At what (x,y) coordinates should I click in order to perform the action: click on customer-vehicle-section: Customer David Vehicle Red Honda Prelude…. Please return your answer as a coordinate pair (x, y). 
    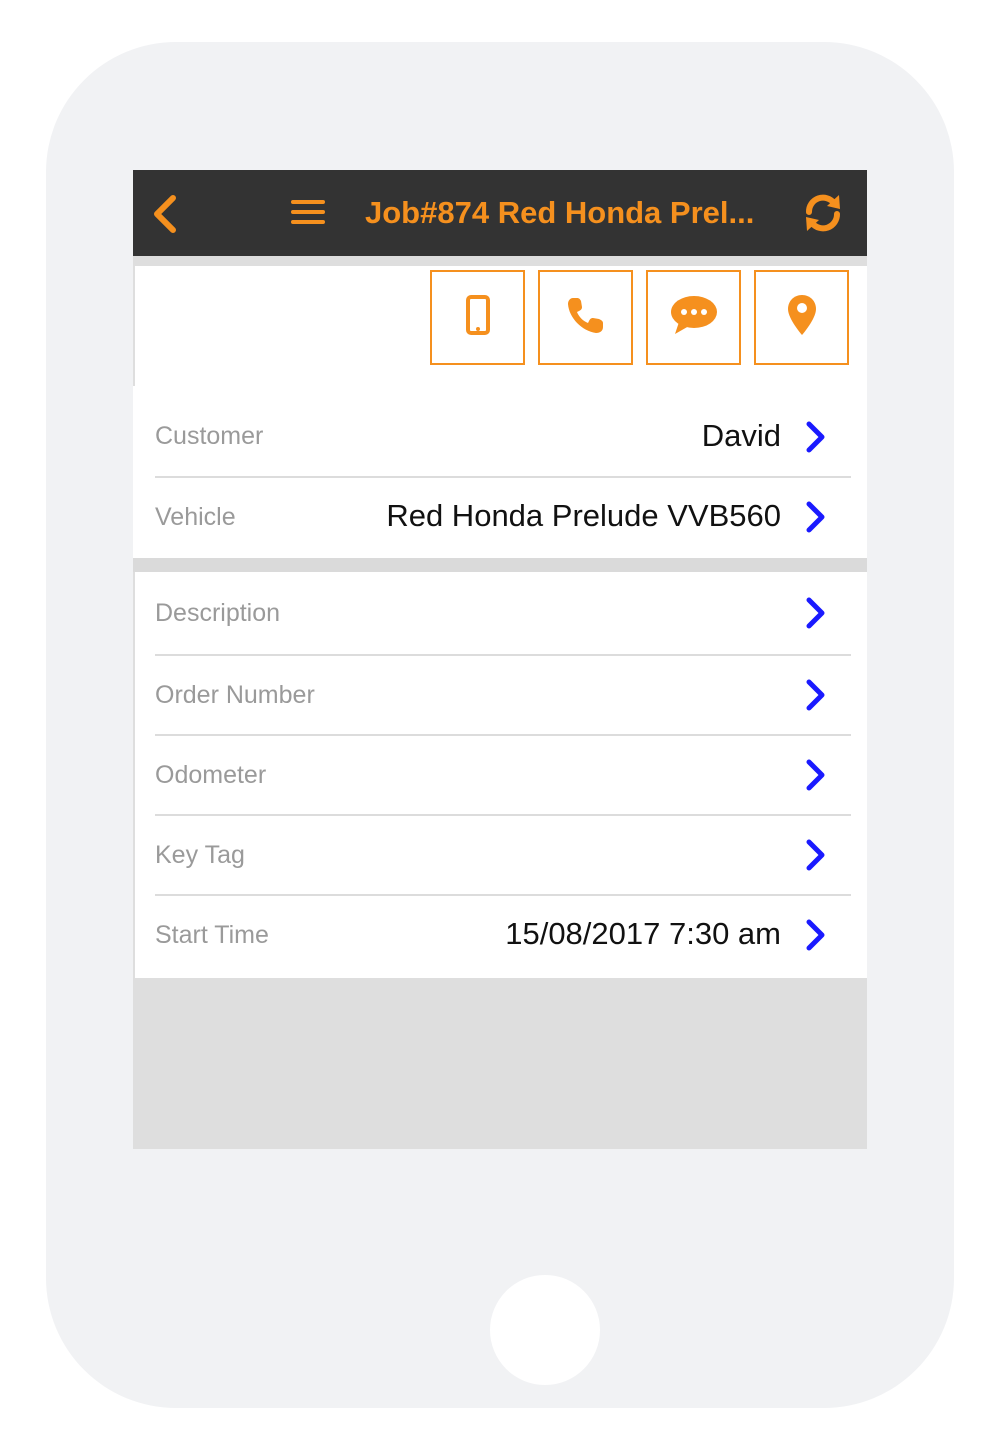
    Looking at the image, I should click on (500, 473).